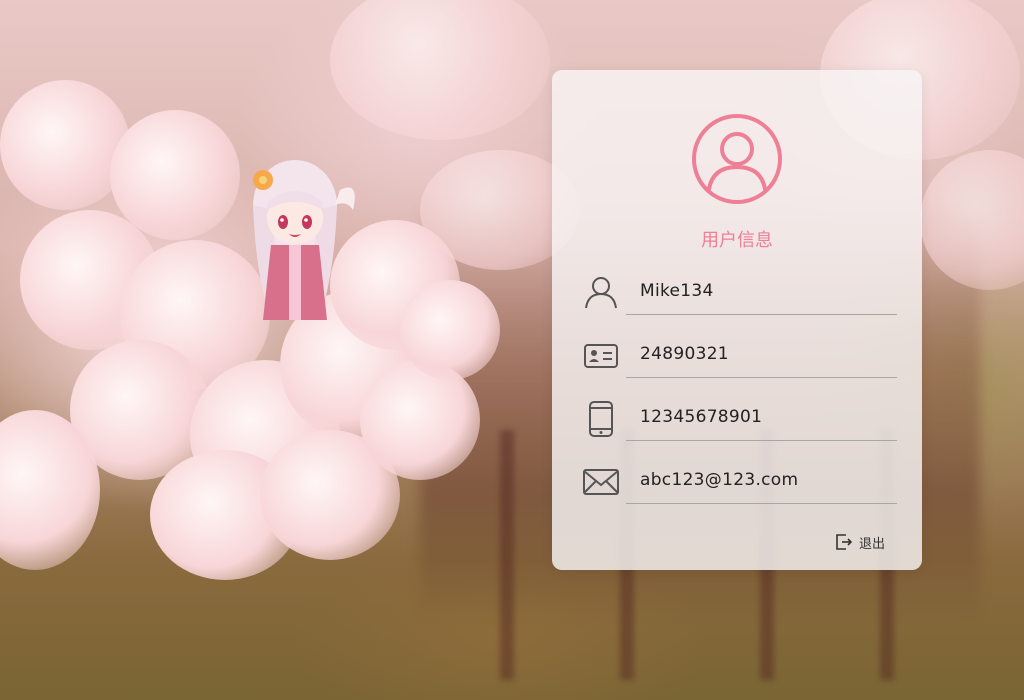  I want to click on logout-label: 退出, so click(872, 544).